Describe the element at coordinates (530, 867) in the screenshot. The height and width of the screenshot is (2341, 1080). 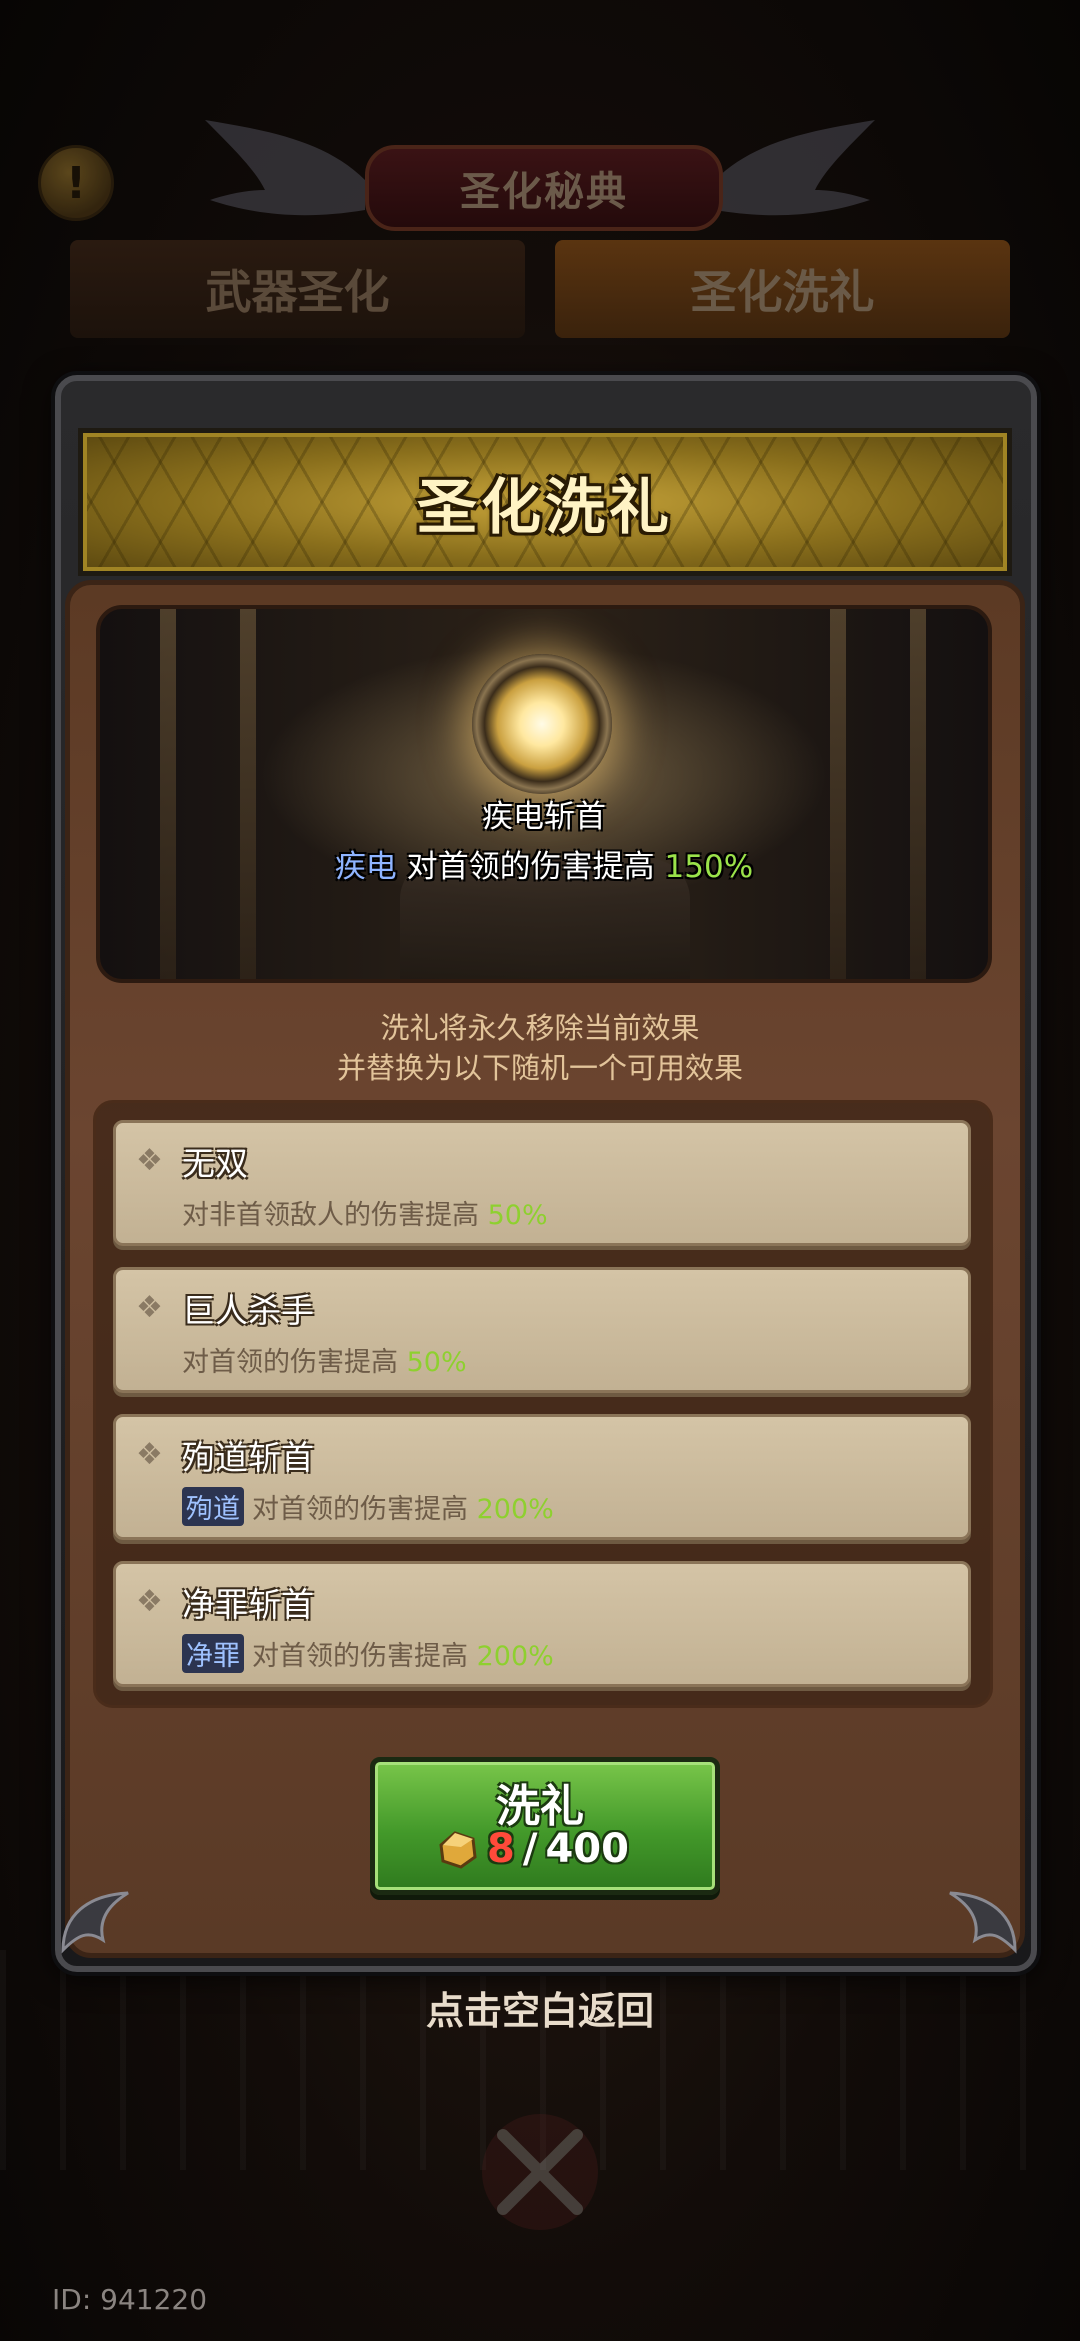
I see `skill-effect-text: 对首领的伤害提高` at that location.